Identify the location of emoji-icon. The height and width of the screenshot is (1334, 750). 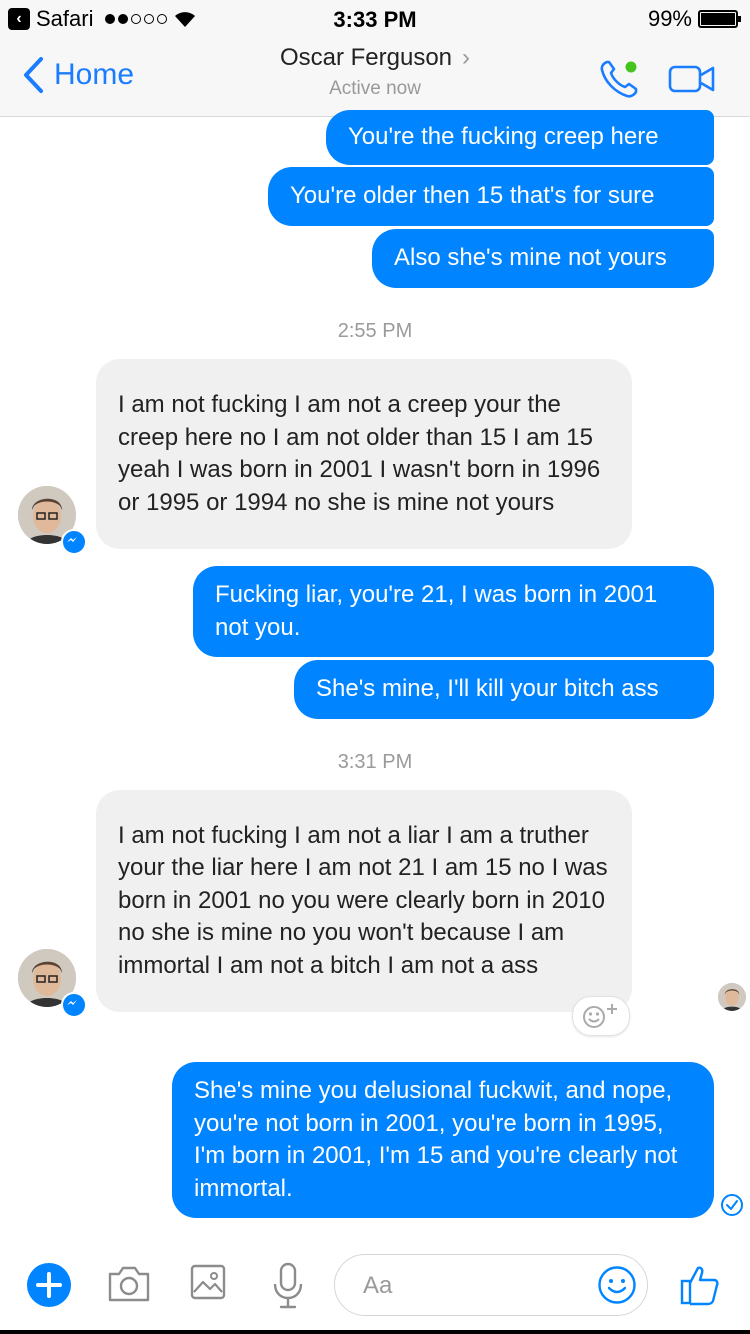
(617, 1285).